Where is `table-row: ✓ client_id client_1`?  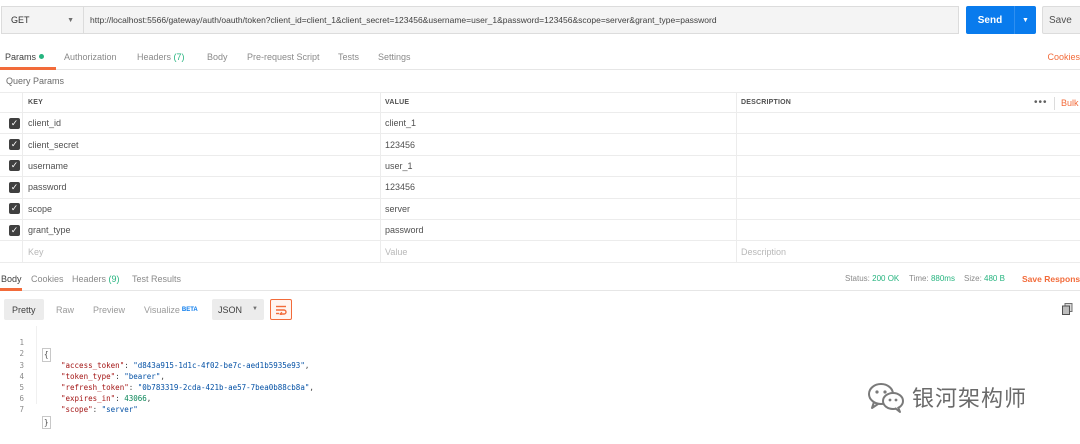 table-row: ✓ client_id client_1 is located at coordinates (540, 124).